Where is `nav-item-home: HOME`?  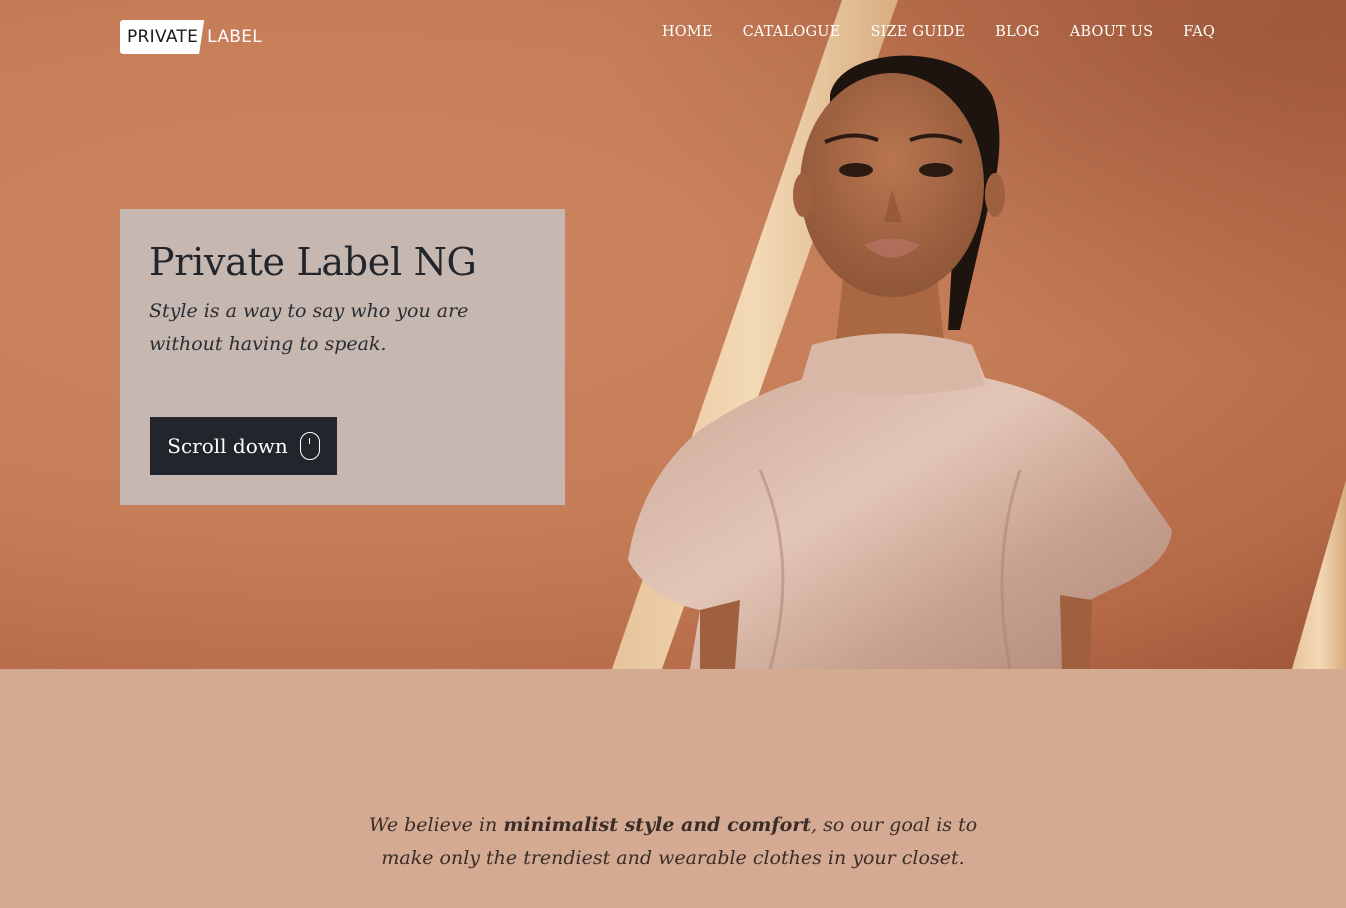
nav-item-home: HOME is located at coordinates (687, 32).